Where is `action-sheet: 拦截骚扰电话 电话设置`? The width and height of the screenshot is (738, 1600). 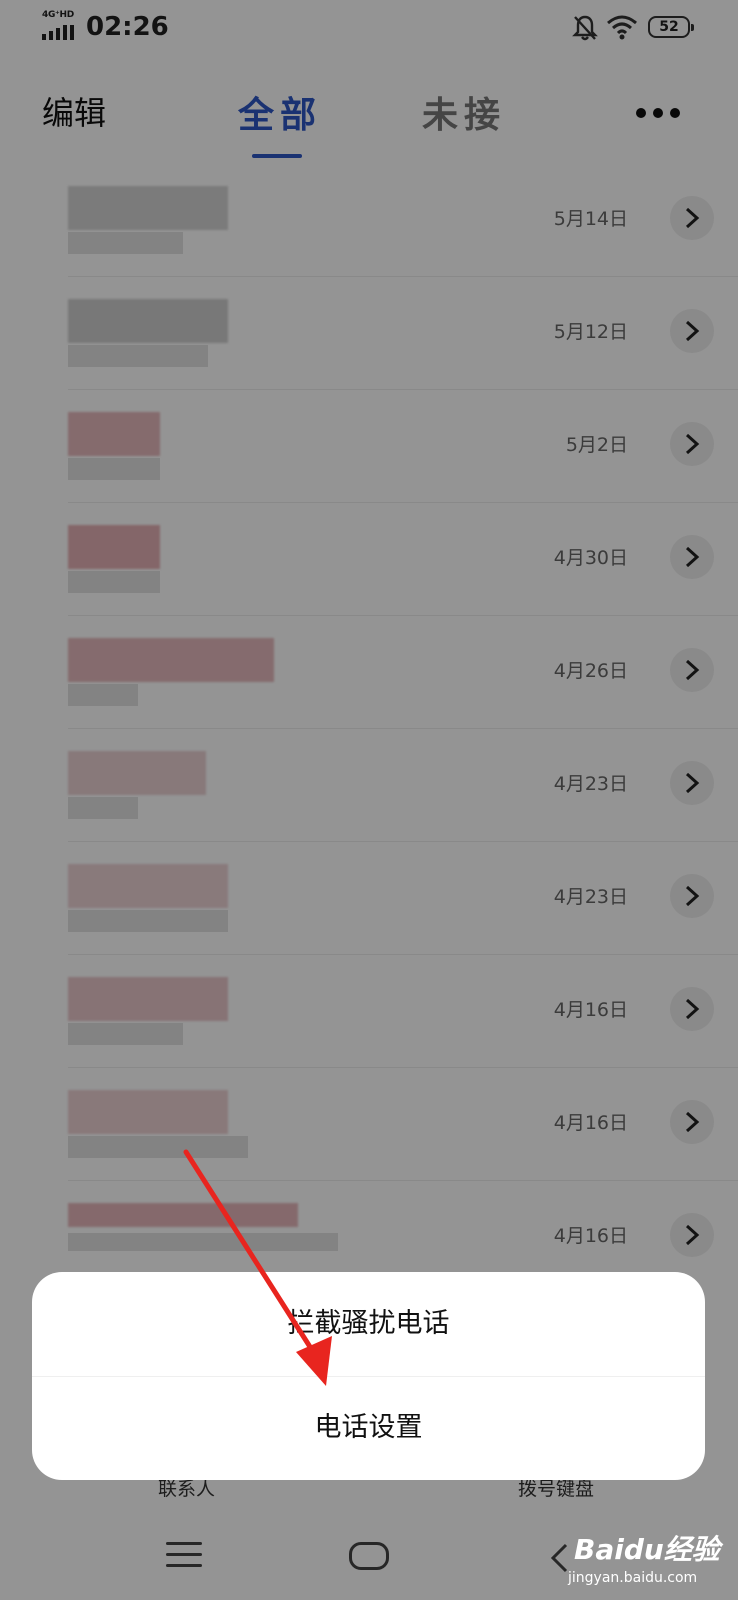 action-sheet: 拦截骚扰电话 电话设置 is located at coordinates (368, 1376).